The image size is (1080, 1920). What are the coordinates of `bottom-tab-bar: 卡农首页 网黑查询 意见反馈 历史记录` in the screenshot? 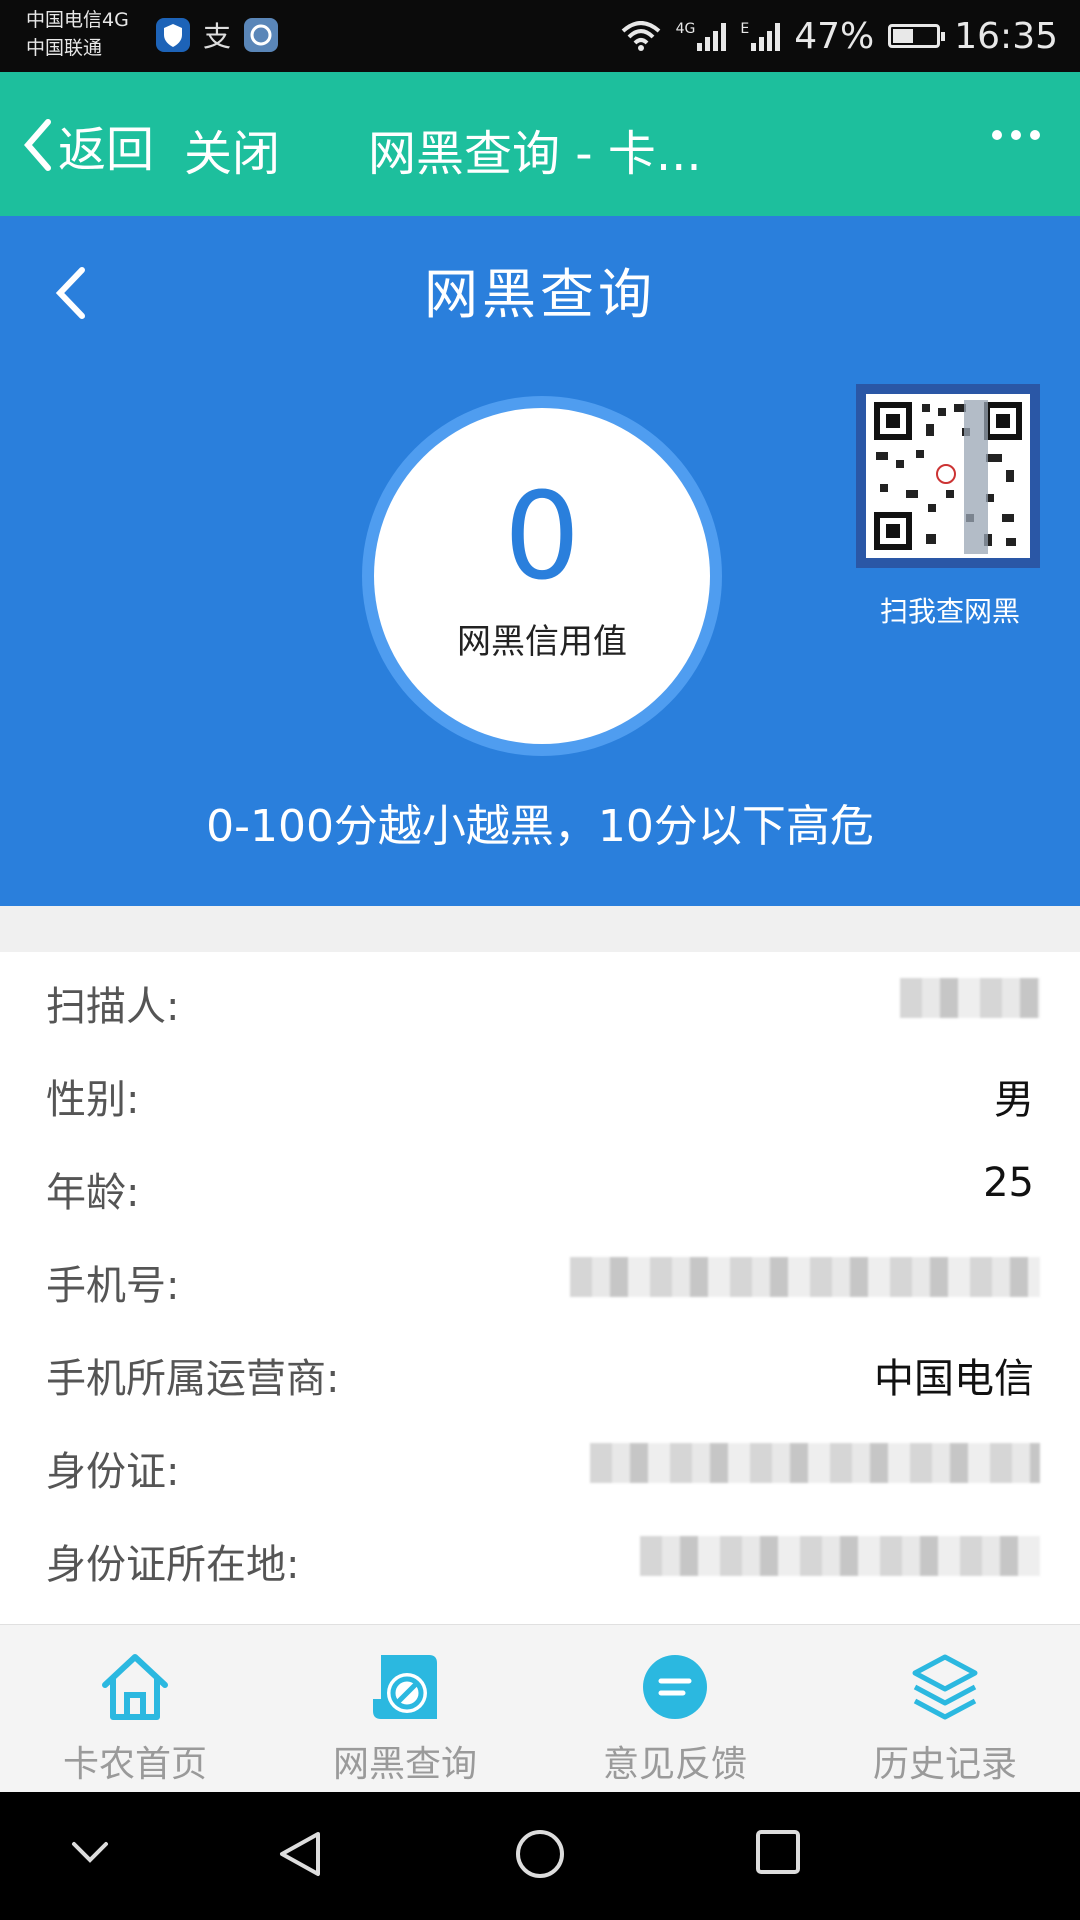 It's located at (540, 1708).